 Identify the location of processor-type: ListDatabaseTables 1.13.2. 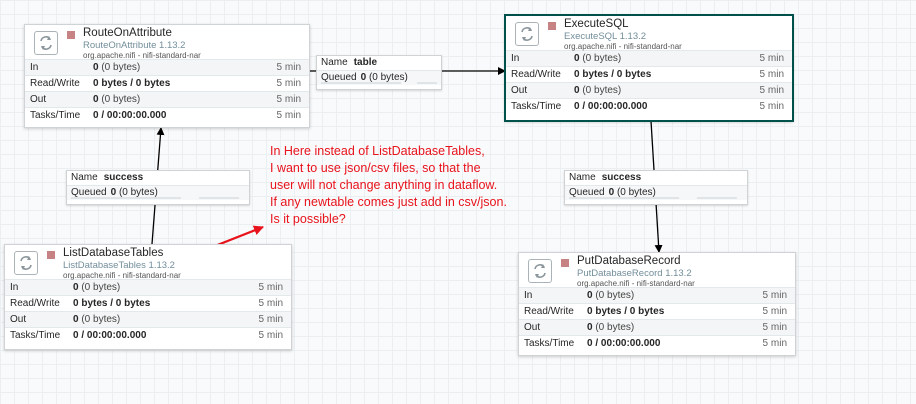
(119, 265).